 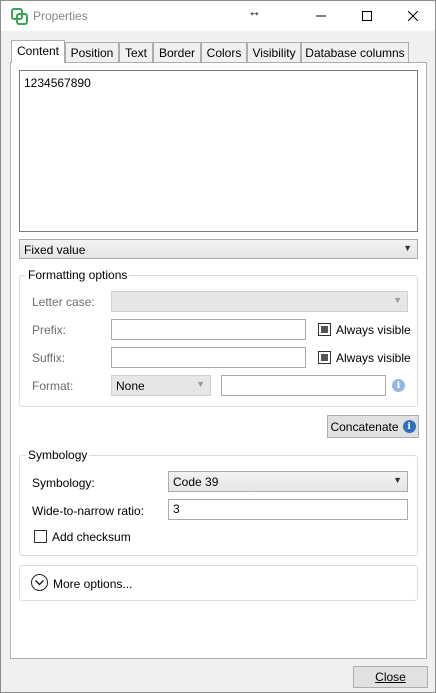 I want to click on format-value: None, so click(x=130, y=386).